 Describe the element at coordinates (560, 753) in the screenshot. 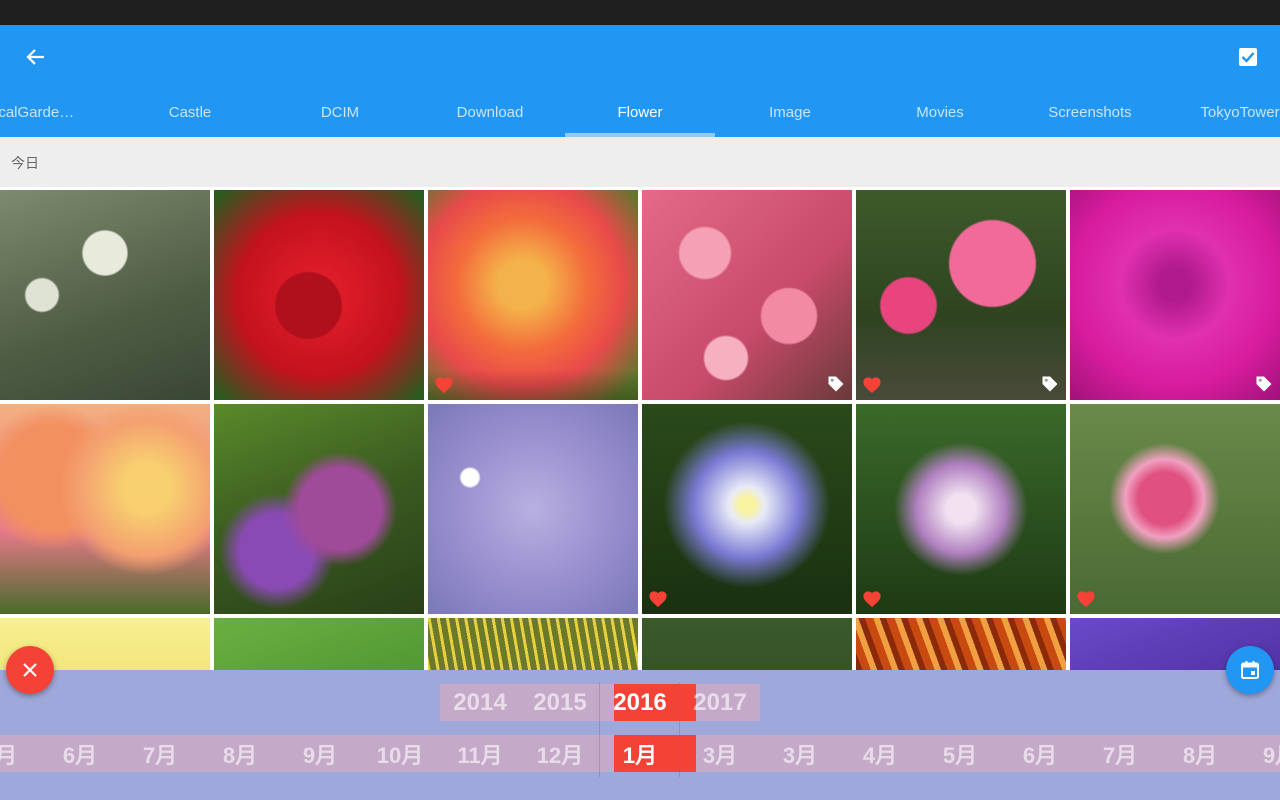

I see `month-item: 12月` at that location.